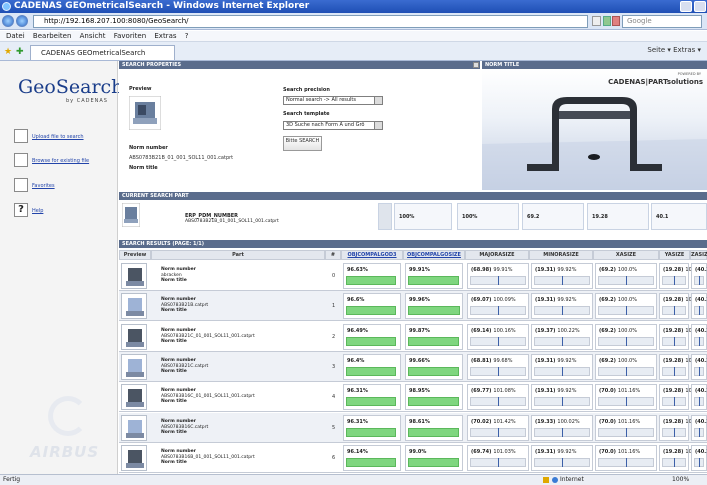  I want to click on search-input: Google, so click(662, 21).